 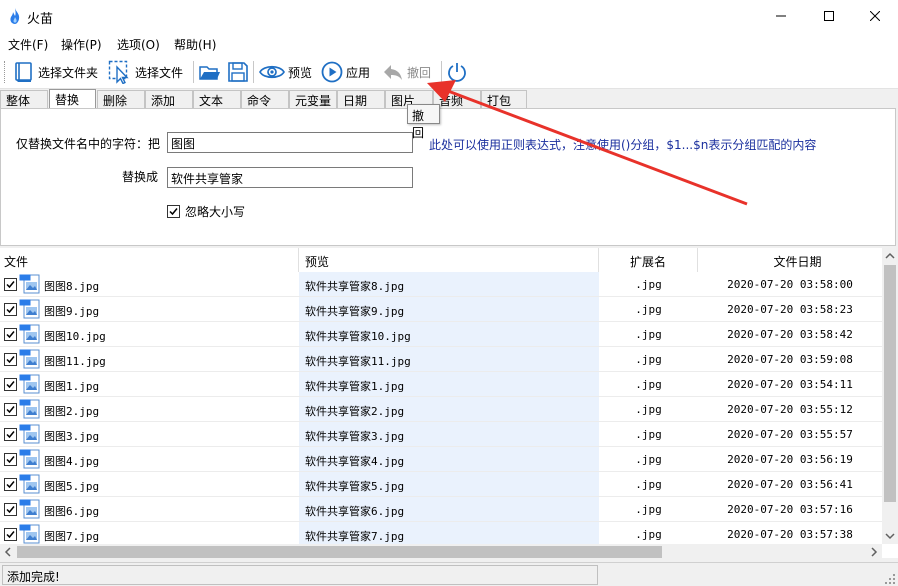 I want to click on annotation-arrow-icon, so click(x=587, y=143).